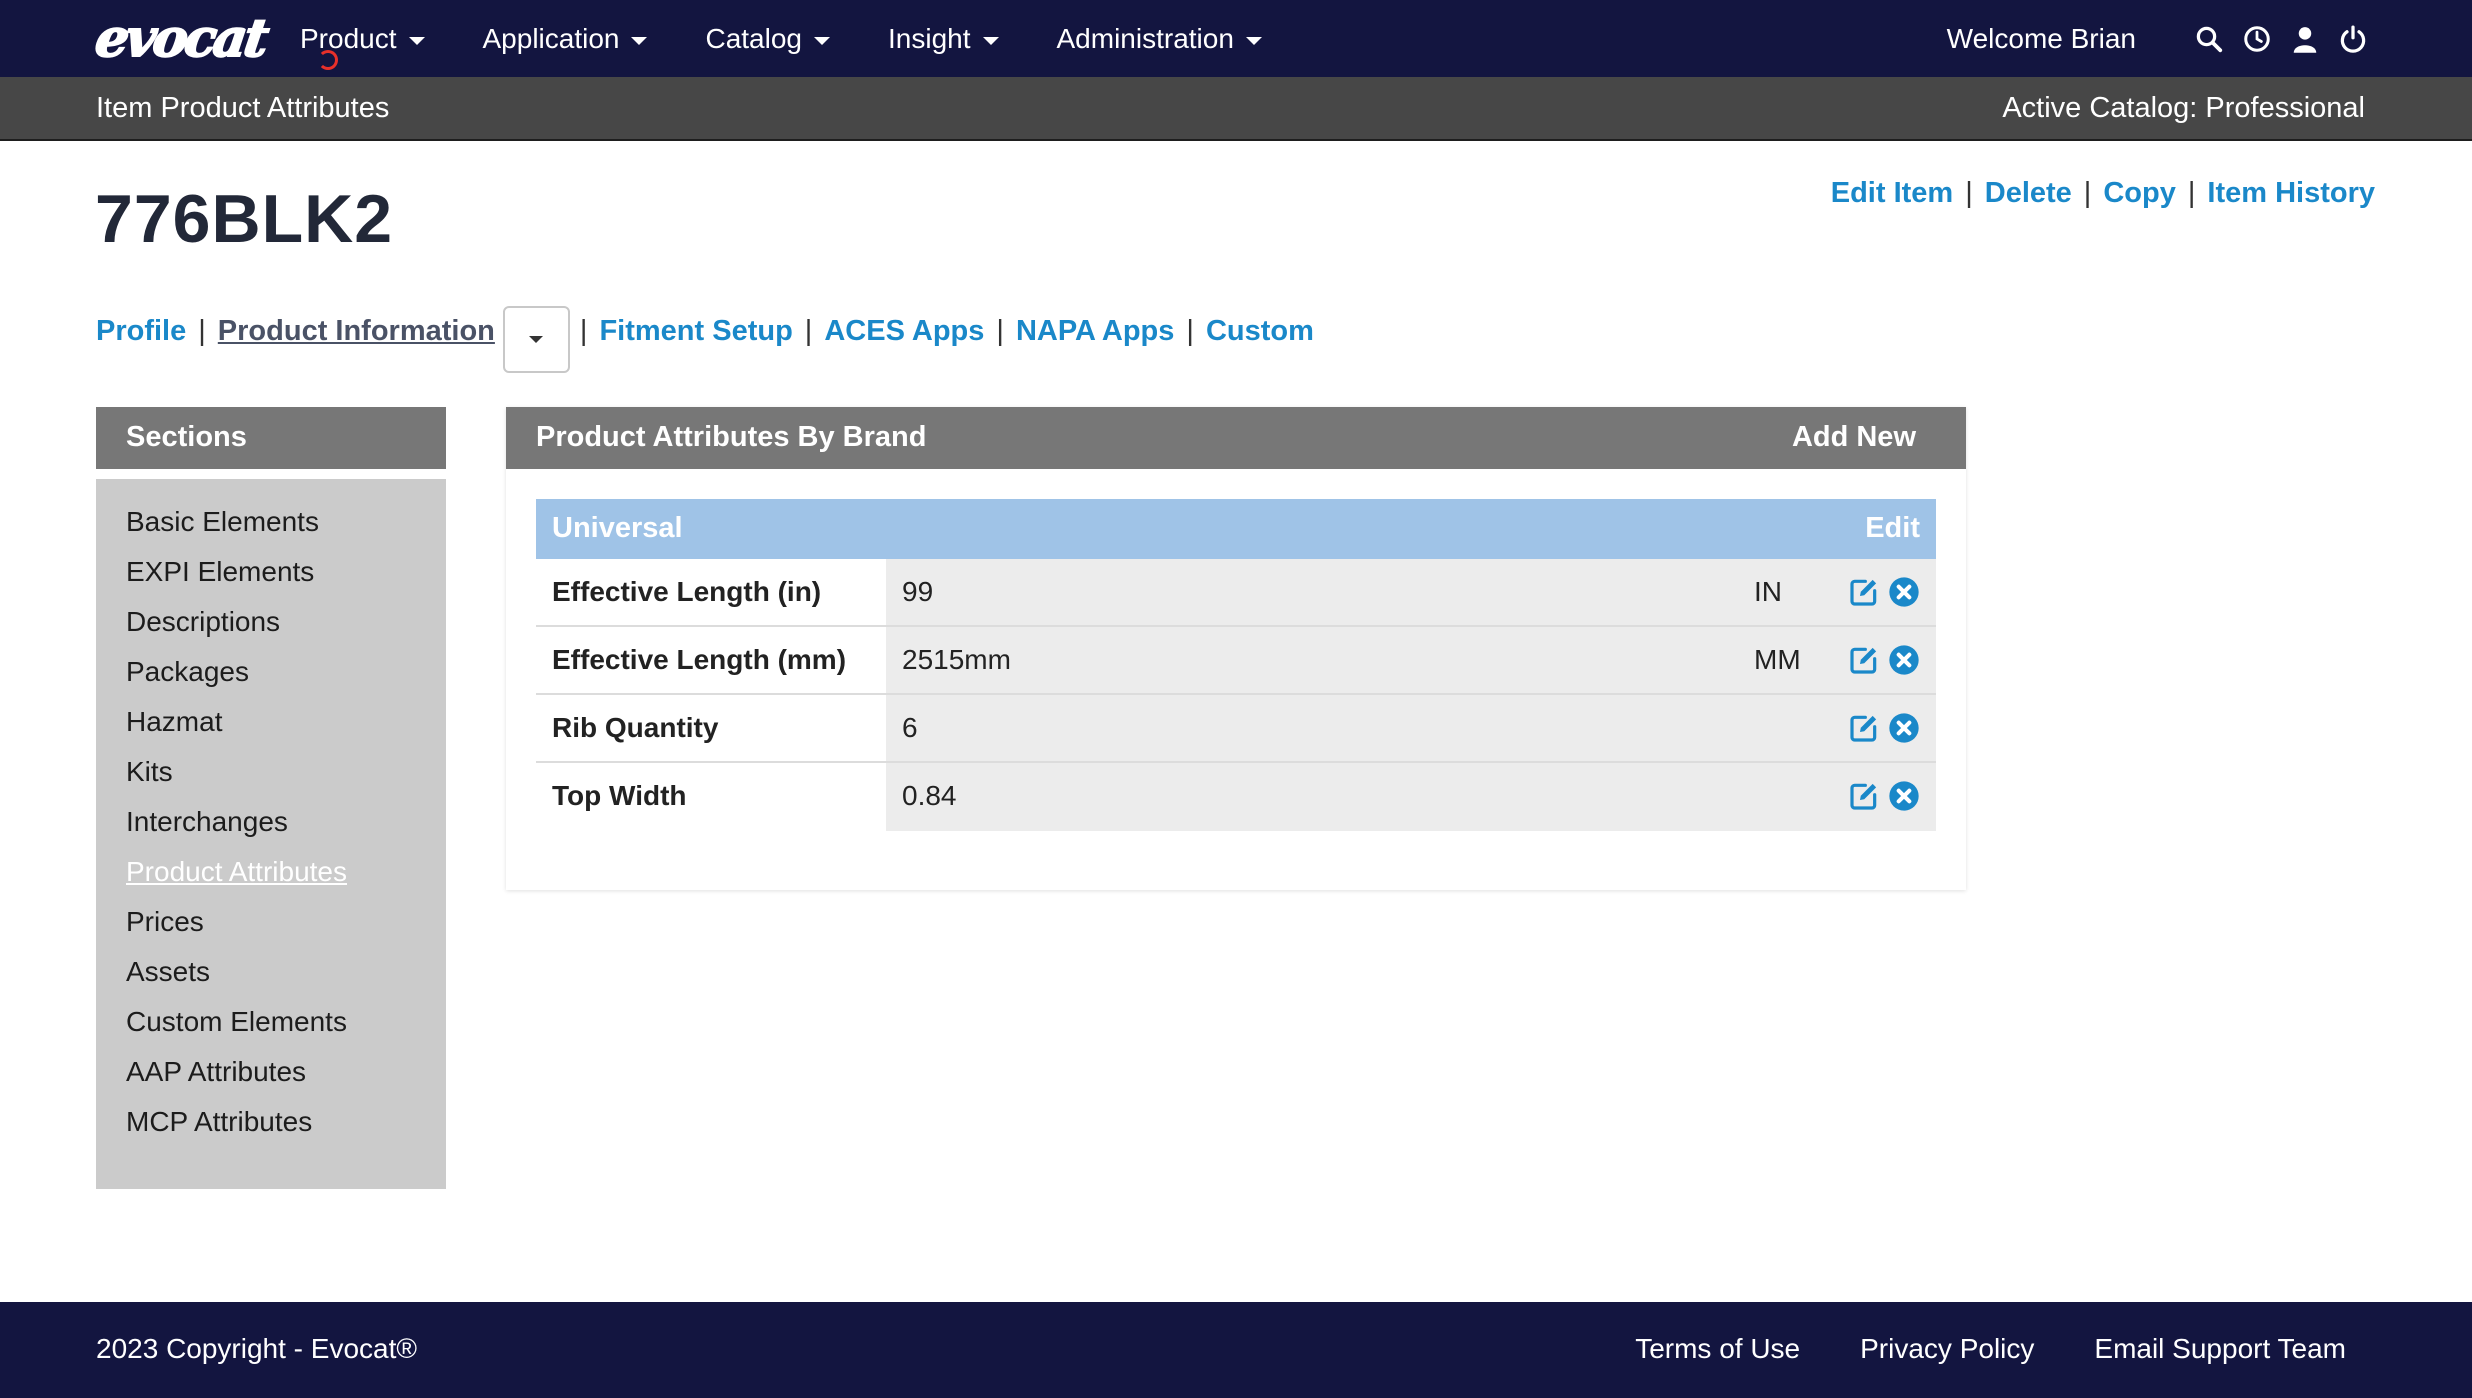 This screenshot has width=2472, height=1398. I want to click on brand-edit-button: Edit, so click(1892, 528).